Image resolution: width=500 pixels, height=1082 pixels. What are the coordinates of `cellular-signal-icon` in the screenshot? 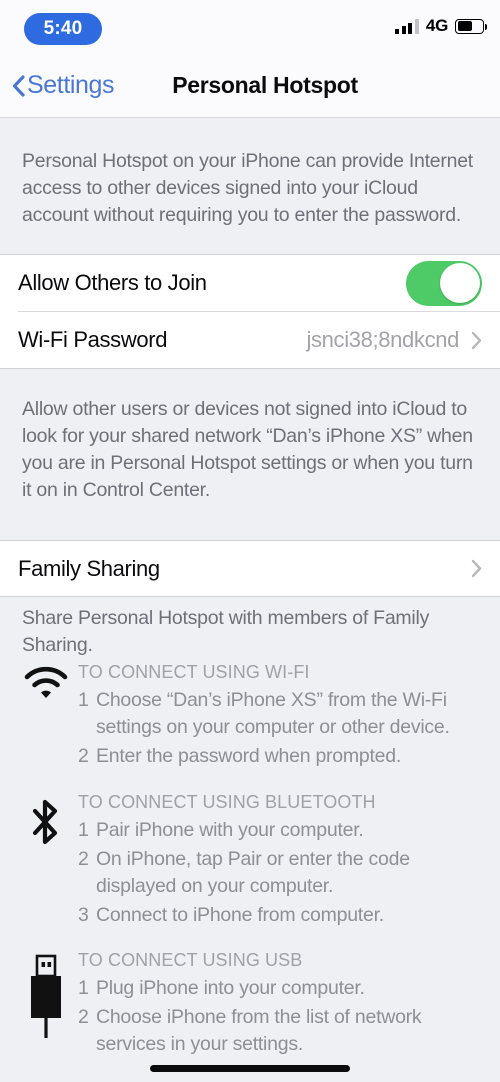 It's located at (407, 26).